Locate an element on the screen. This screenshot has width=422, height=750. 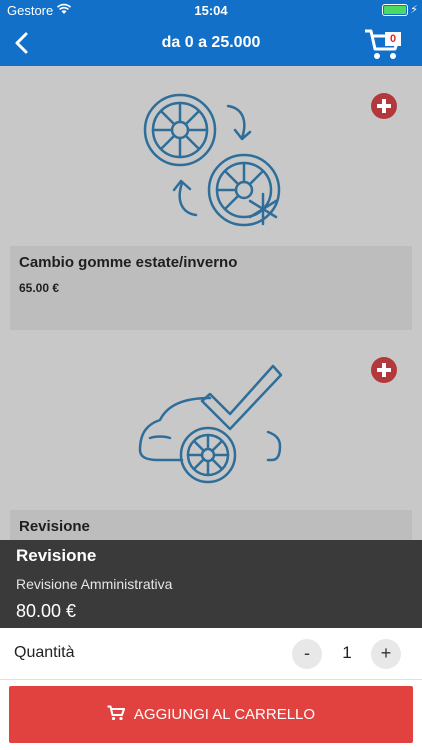
quantity-row: Quantità - 1 + is located at coordinates (211, 654).